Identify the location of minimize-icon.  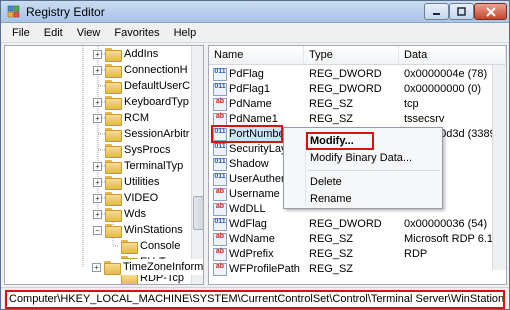
(436, 14).